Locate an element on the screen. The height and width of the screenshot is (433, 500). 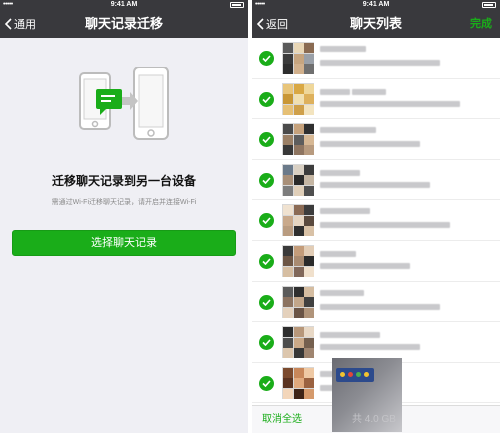
phone-transfer-icon is located at coordinates (124, 103).